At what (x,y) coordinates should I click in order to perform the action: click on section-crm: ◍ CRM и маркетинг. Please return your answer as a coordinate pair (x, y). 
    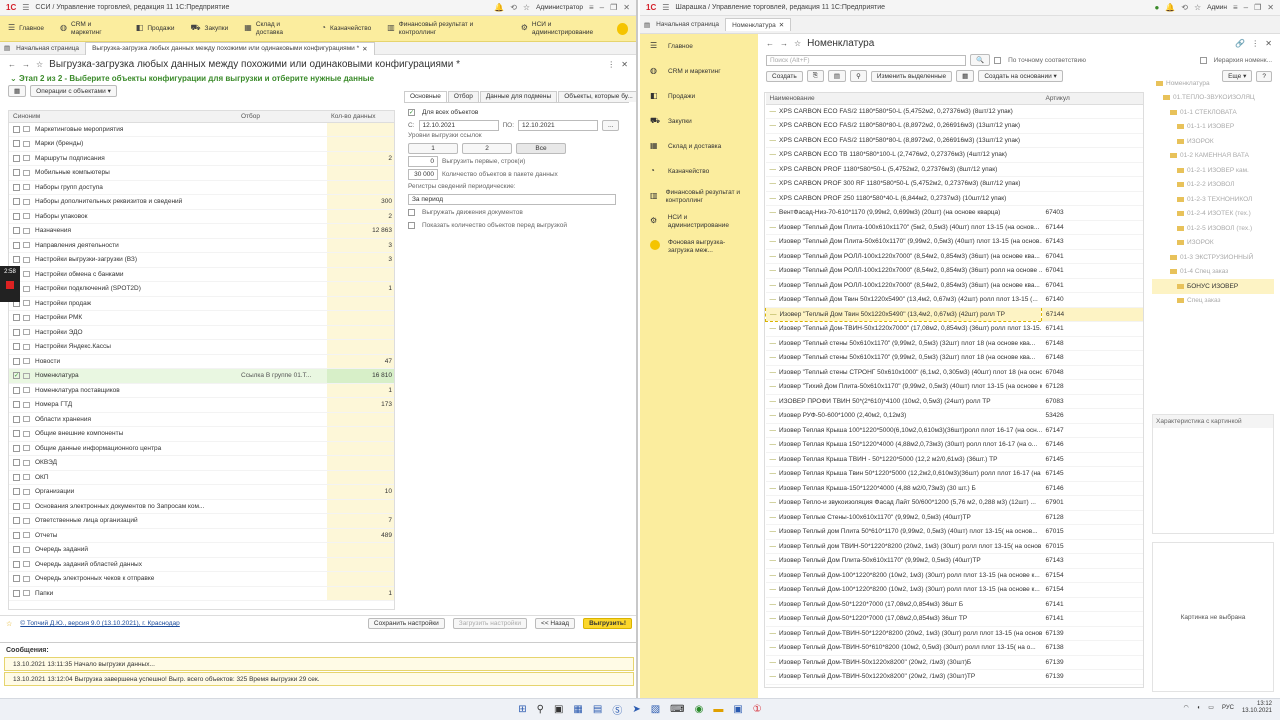
    Looking at the image, I should click on (90, 28).